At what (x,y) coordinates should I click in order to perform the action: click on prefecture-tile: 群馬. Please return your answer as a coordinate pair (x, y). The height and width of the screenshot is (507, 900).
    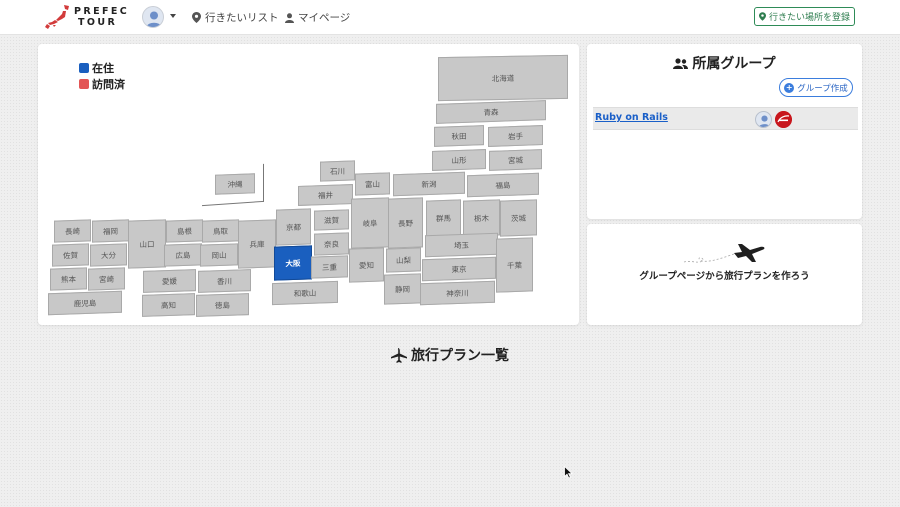
    Looking at the image, I should click on (443, 218).